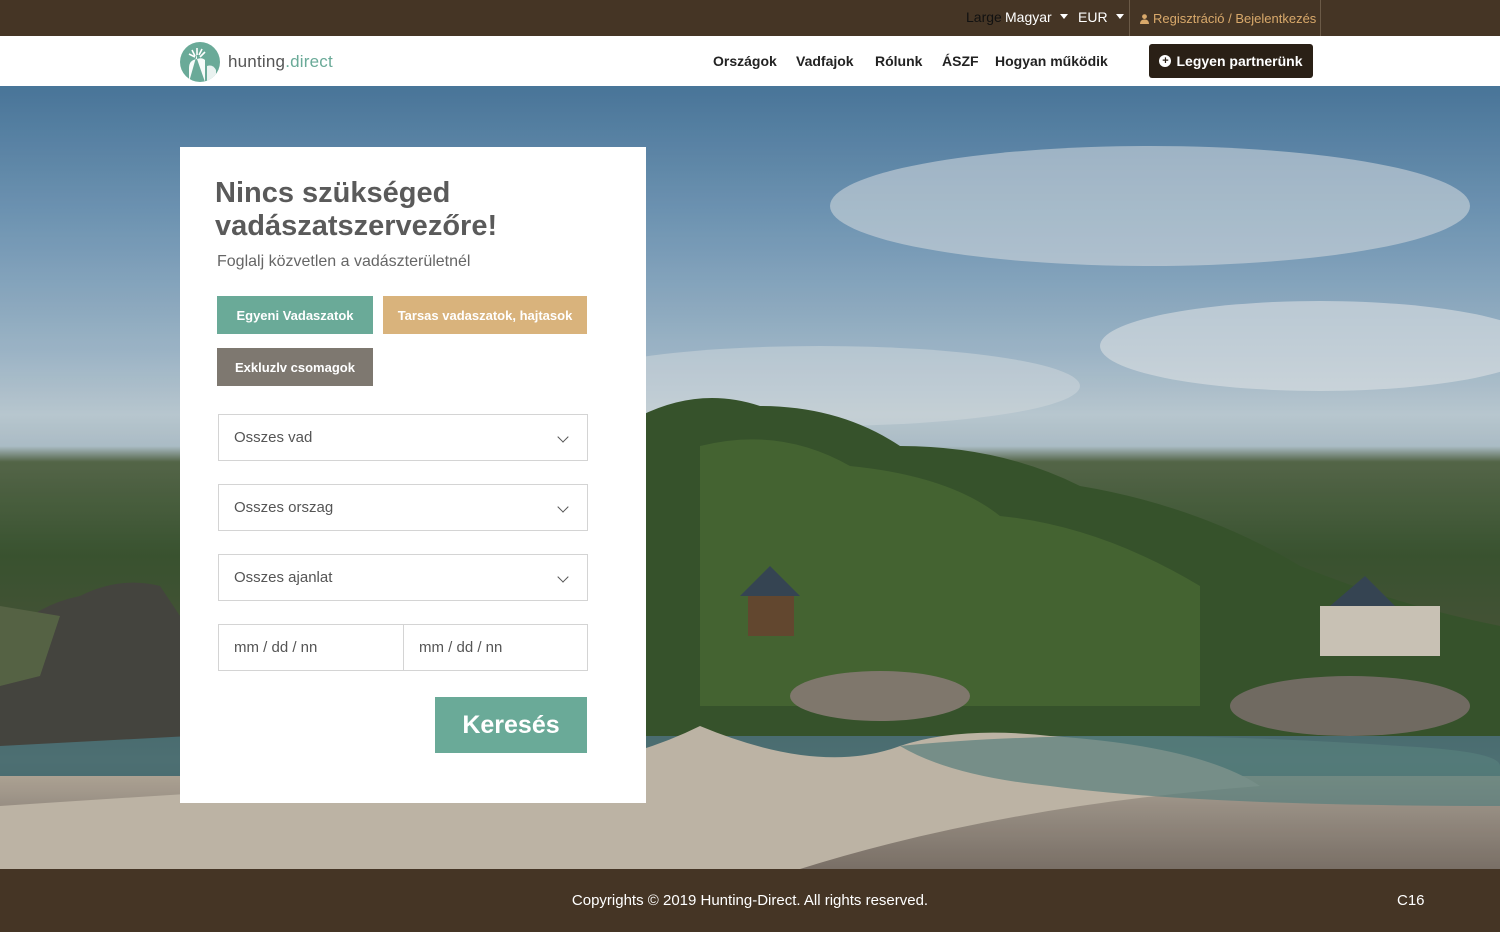 The image size is (1500, 932). Describe the element at coordinates (1235, 18) in the screenshot. I see `auth-label: Regisztráció / Bejelentkezés` at that location.